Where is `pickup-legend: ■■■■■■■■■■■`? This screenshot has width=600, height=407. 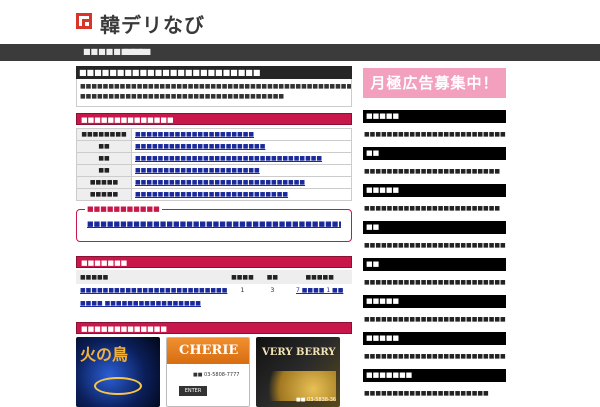
pickup-legend: ■■■■■■■■■■■ is located at coordinates (123, 209).